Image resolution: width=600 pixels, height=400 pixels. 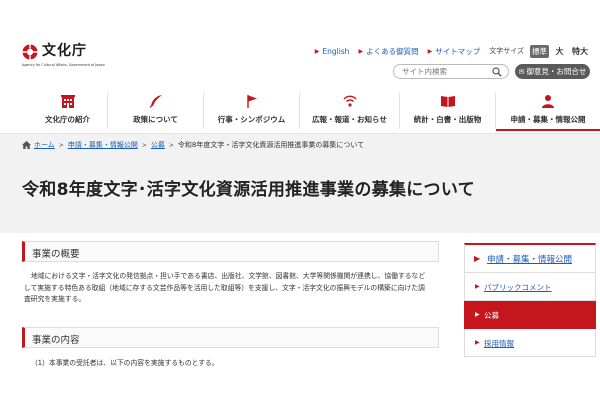 What do you see at coordinates (548, 101) in the screenshot?
I see `person-icon` at bounding box center [548, 101].